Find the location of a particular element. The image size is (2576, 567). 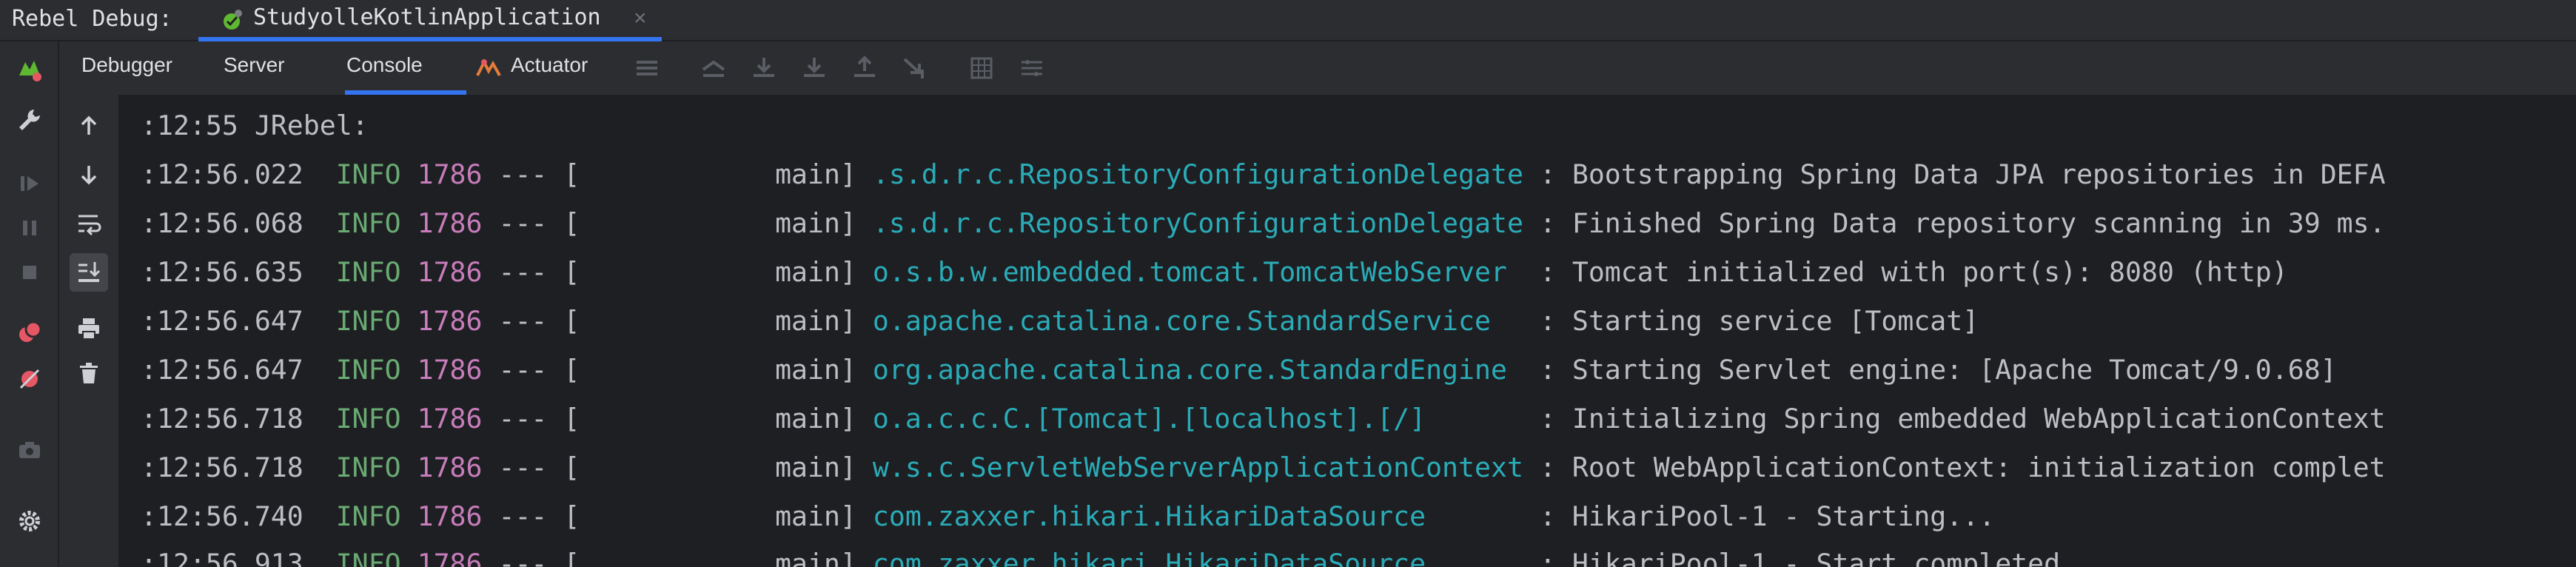

stop-icon is located at coordinates (29, 272).